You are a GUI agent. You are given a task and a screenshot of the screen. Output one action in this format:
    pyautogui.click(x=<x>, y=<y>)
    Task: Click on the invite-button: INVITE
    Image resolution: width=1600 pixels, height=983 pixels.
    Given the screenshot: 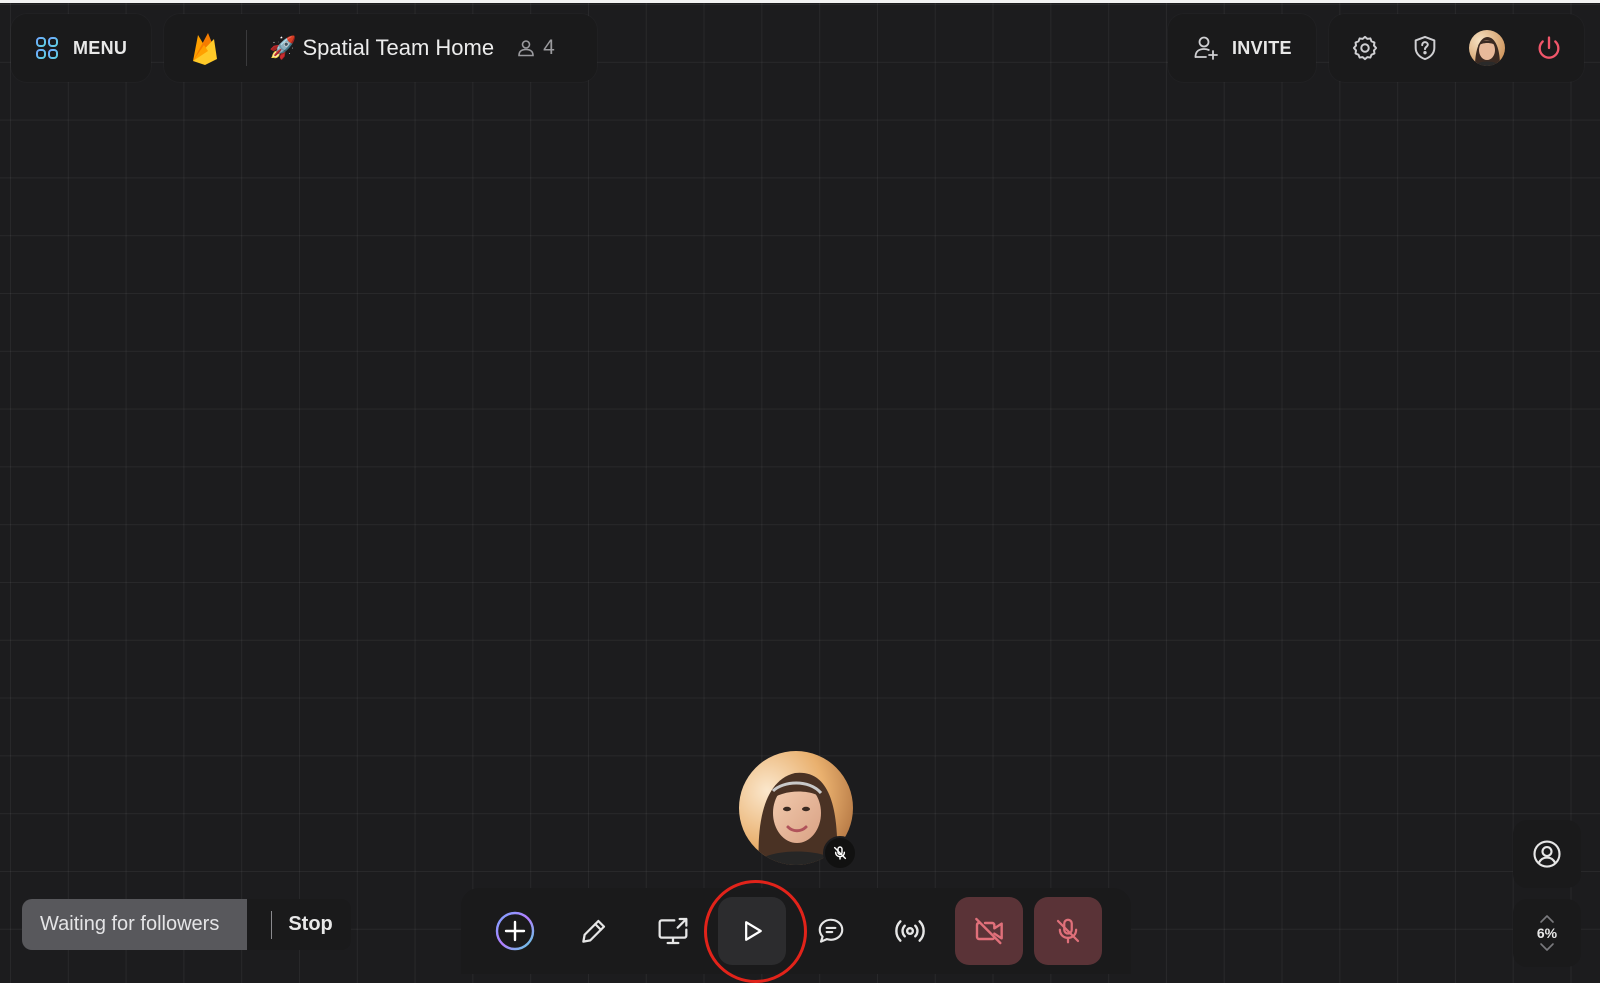 What is the action you would take?
    pyautogui.click(x=1242, y=48)
    